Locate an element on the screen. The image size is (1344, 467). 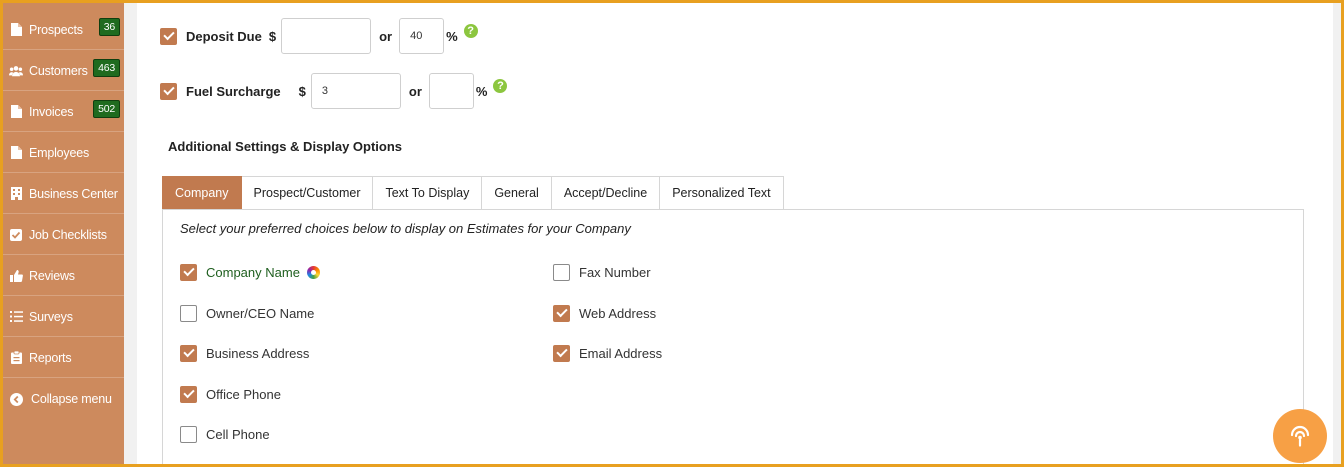
option-label: Office Phone is located at coordinates (243, 394).